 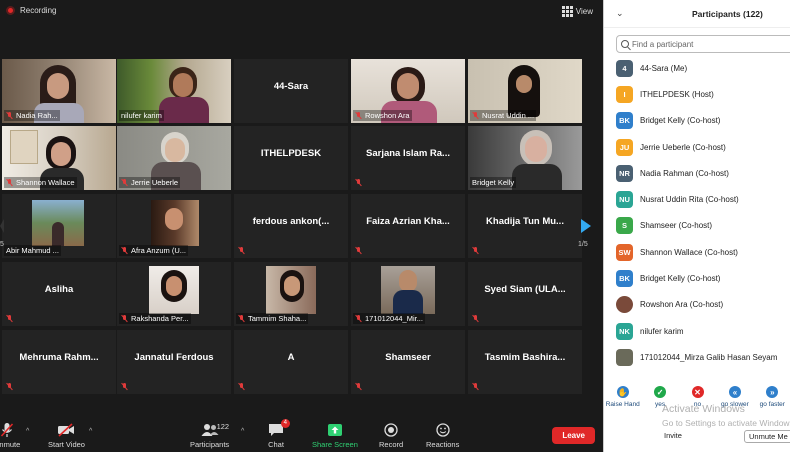 What do you see at coordinates (335, 430) in the screenshot?
I see `share-screen-icon` at bounding box center [335, 430].